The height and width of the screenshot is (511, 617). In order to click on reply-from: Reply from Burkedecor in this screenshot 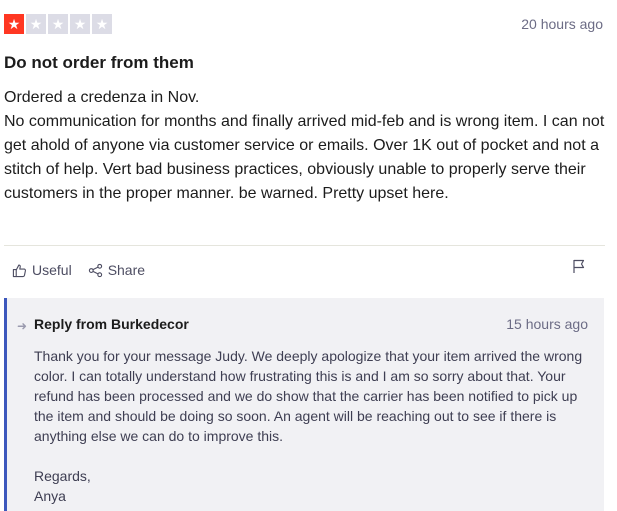, I will do `click(111, 324)`.